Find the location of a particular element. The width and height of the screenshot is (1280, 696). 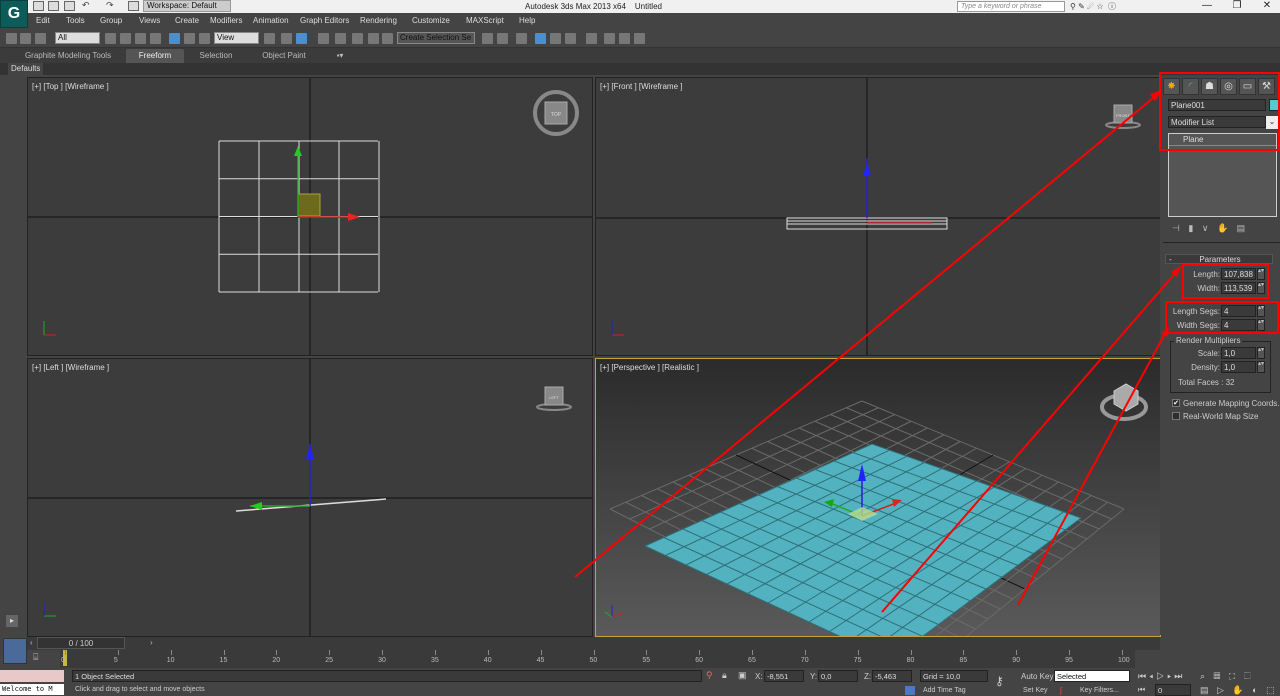

select-by-name-icon is located at coordinates (125, 38).